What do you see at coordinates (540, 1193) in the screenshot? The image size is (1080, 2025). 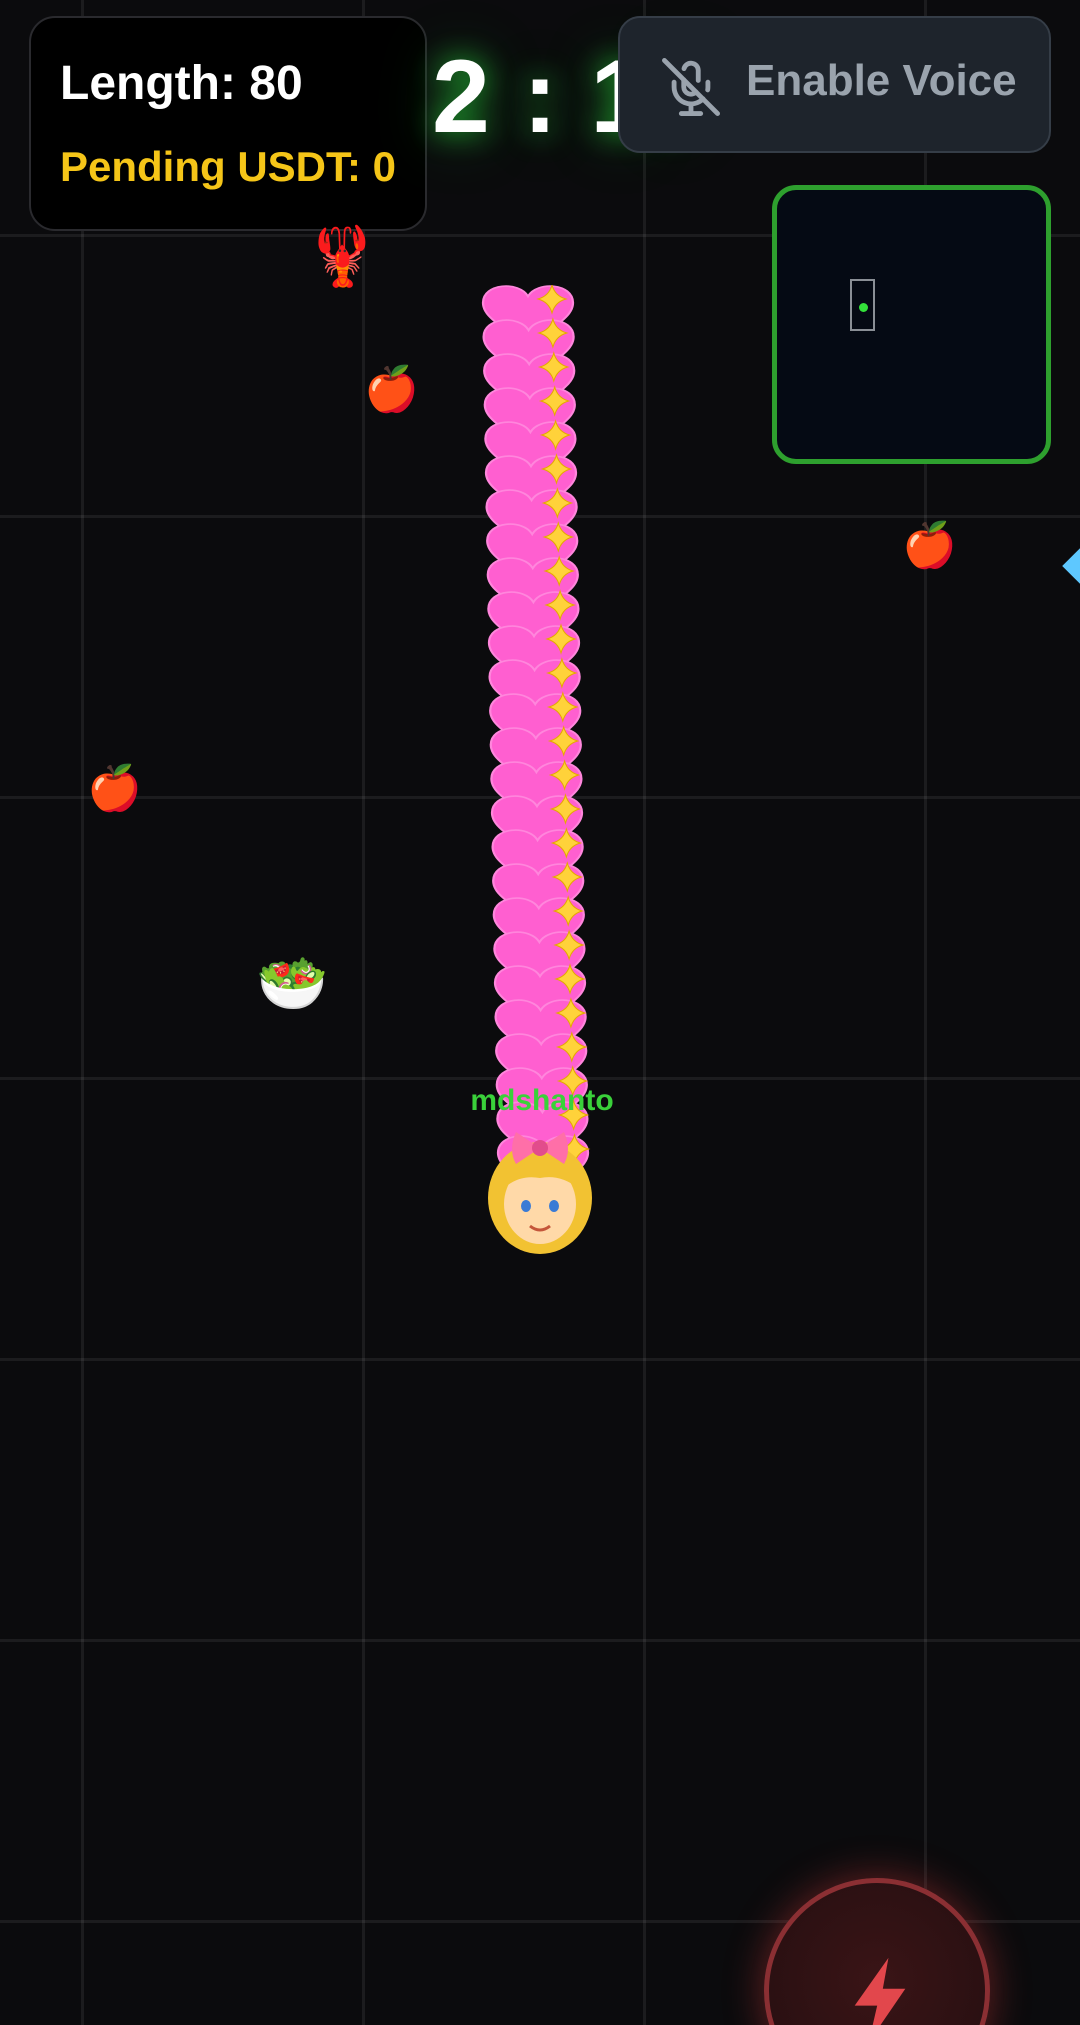 I see `player-avatar` at bounding box center [540, 1193].